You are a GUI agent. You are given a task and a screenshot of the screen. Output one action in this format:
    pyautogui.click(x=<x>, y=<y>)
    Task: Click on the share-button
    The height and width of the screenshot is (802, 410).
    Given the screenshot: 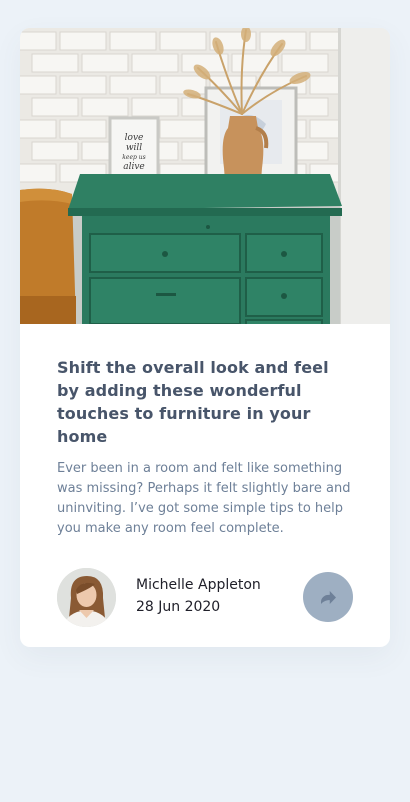 What is the action you would take?
    pyautogui.click(x=328, y=597)
    